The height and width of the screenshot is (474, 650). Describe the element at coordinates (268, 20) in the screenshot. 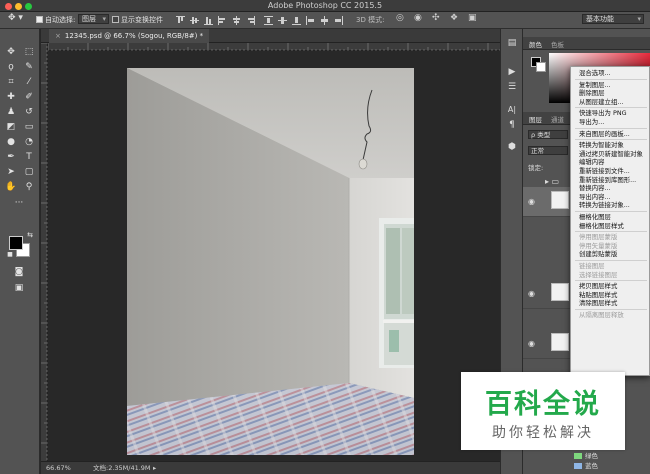

I see `distribute-top-icon` at that location.